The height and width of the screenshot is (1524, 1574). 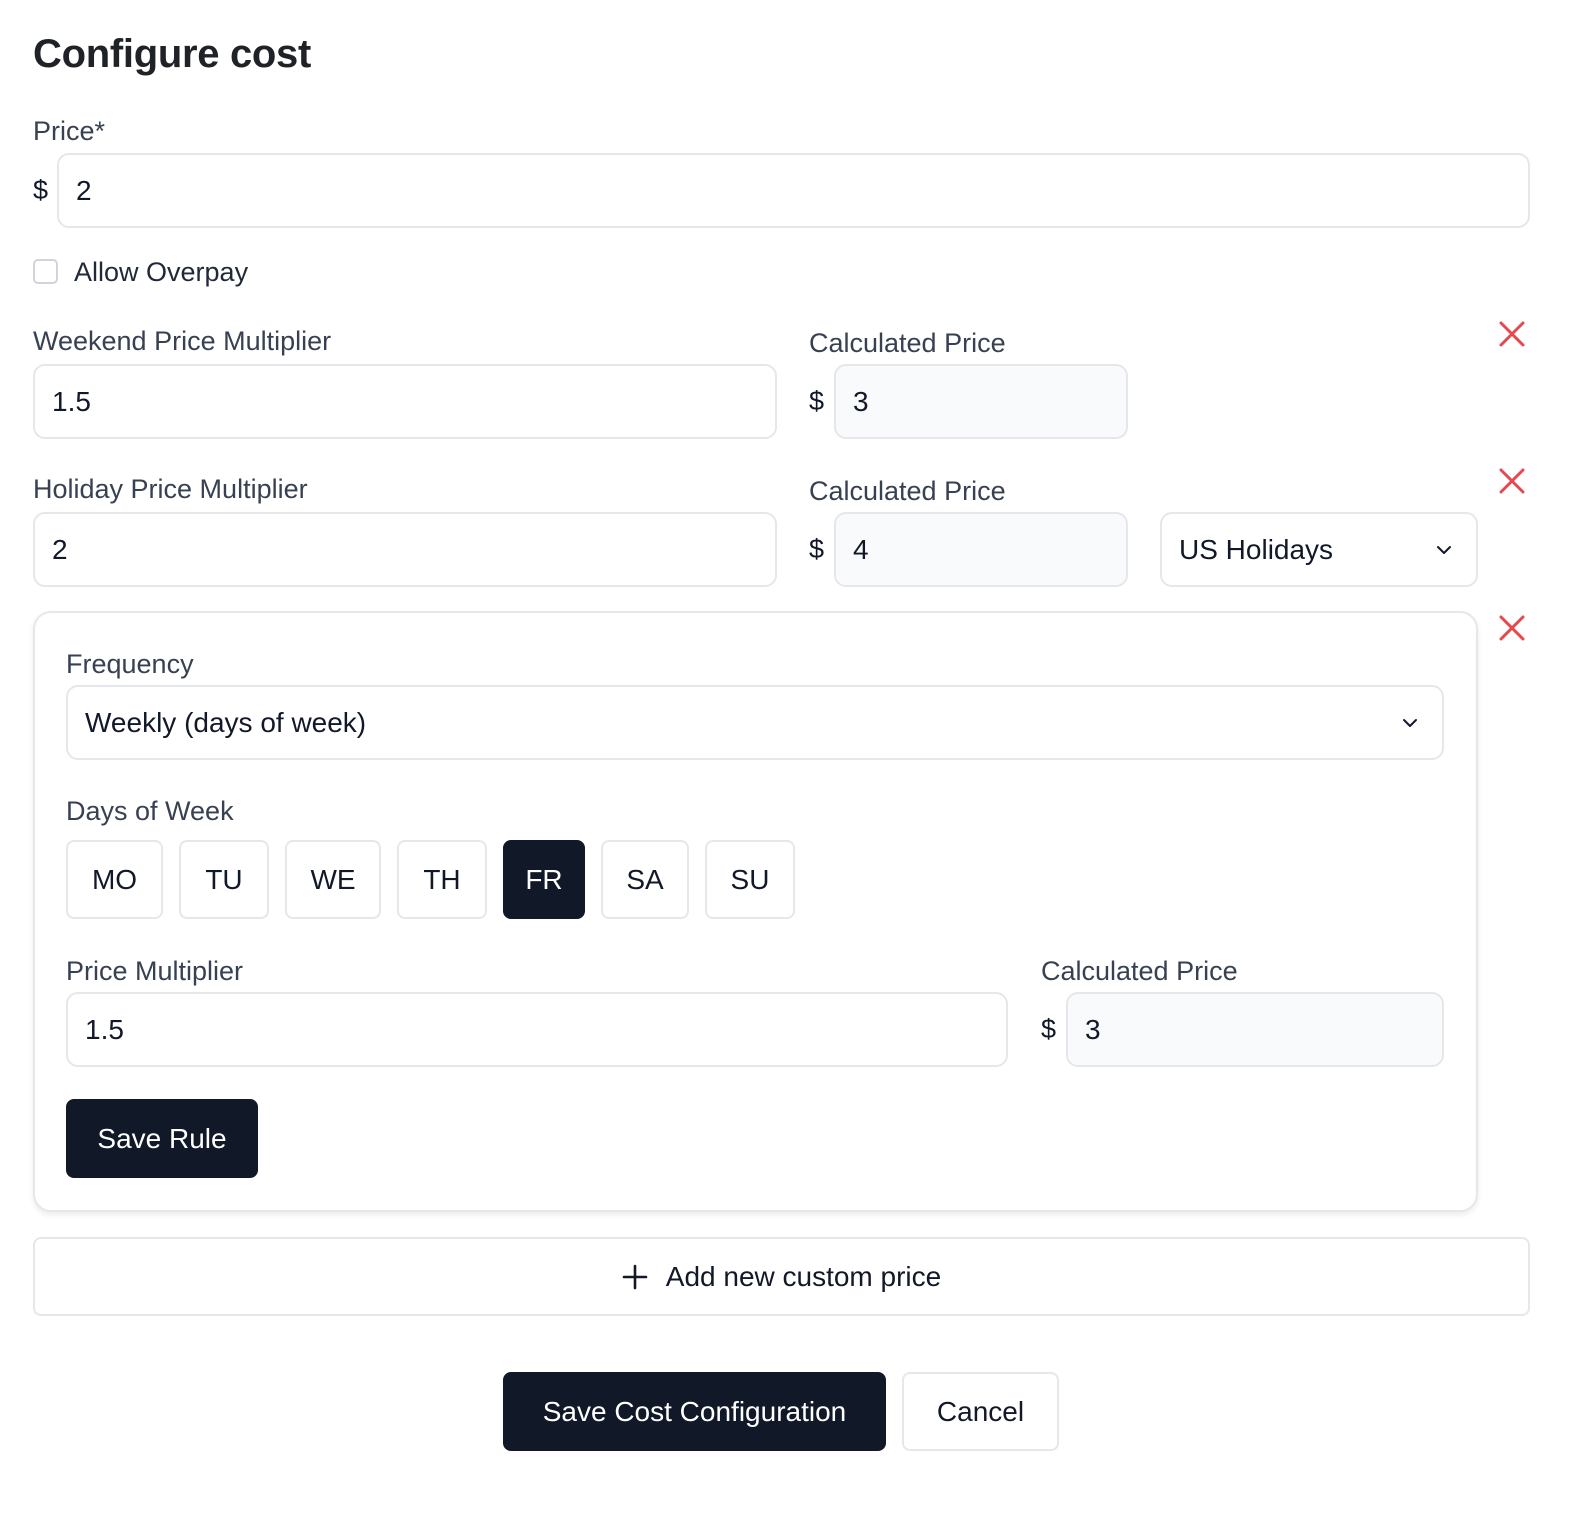 What do you see at coordinates (69, 131) in the screenshot?
I see `price-label: Price*` at bounding box center [69, 131].